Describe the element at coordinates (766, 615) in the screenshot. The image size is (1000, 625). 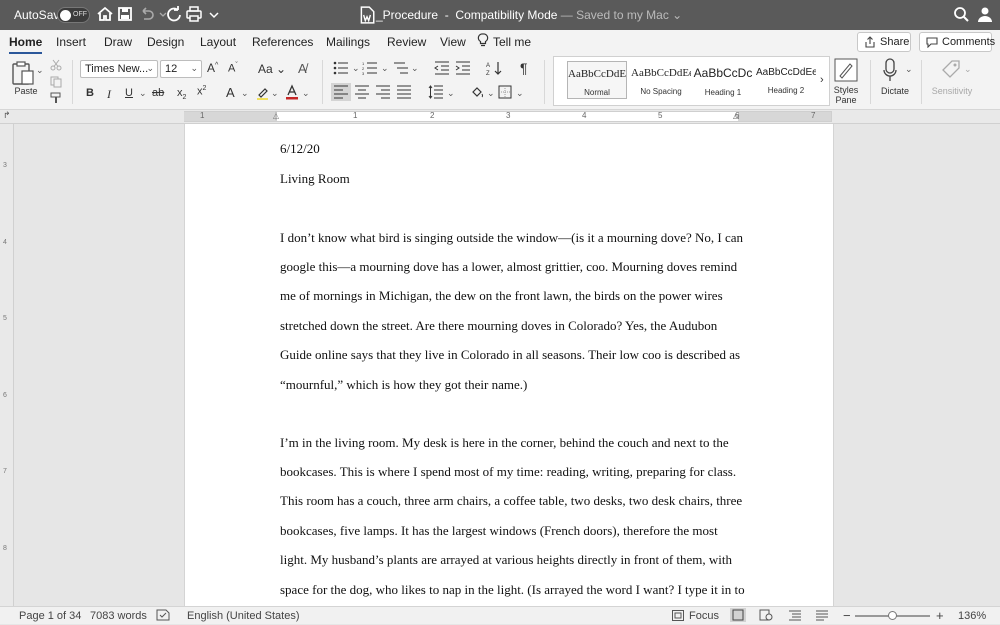
I see `web-layout-icon` at that location.